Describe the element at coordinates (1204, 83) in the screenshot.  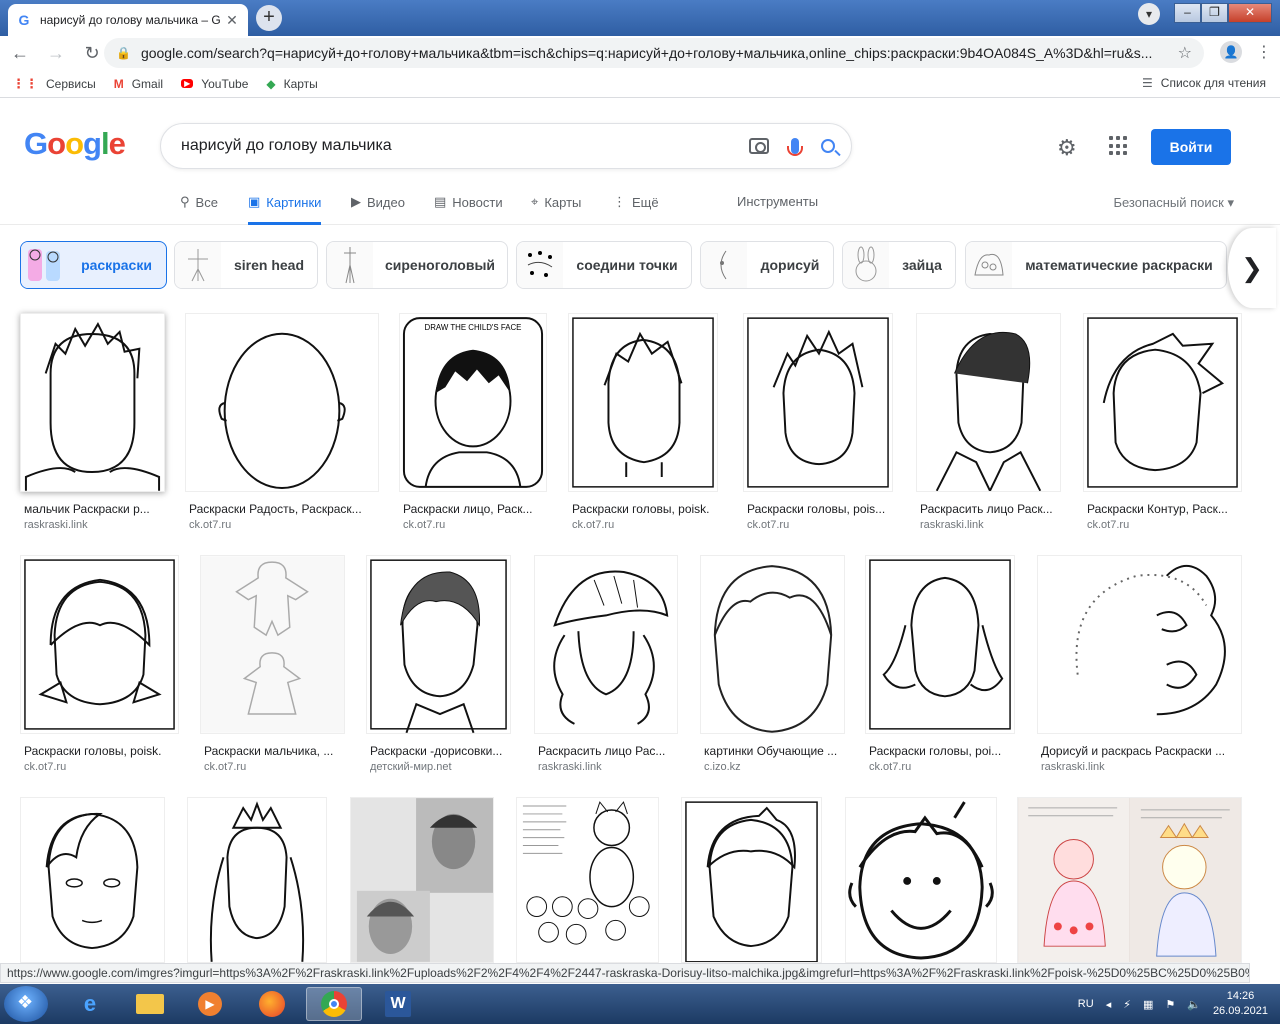
I see `reading-list: ☰ Список для чтения` at that location.